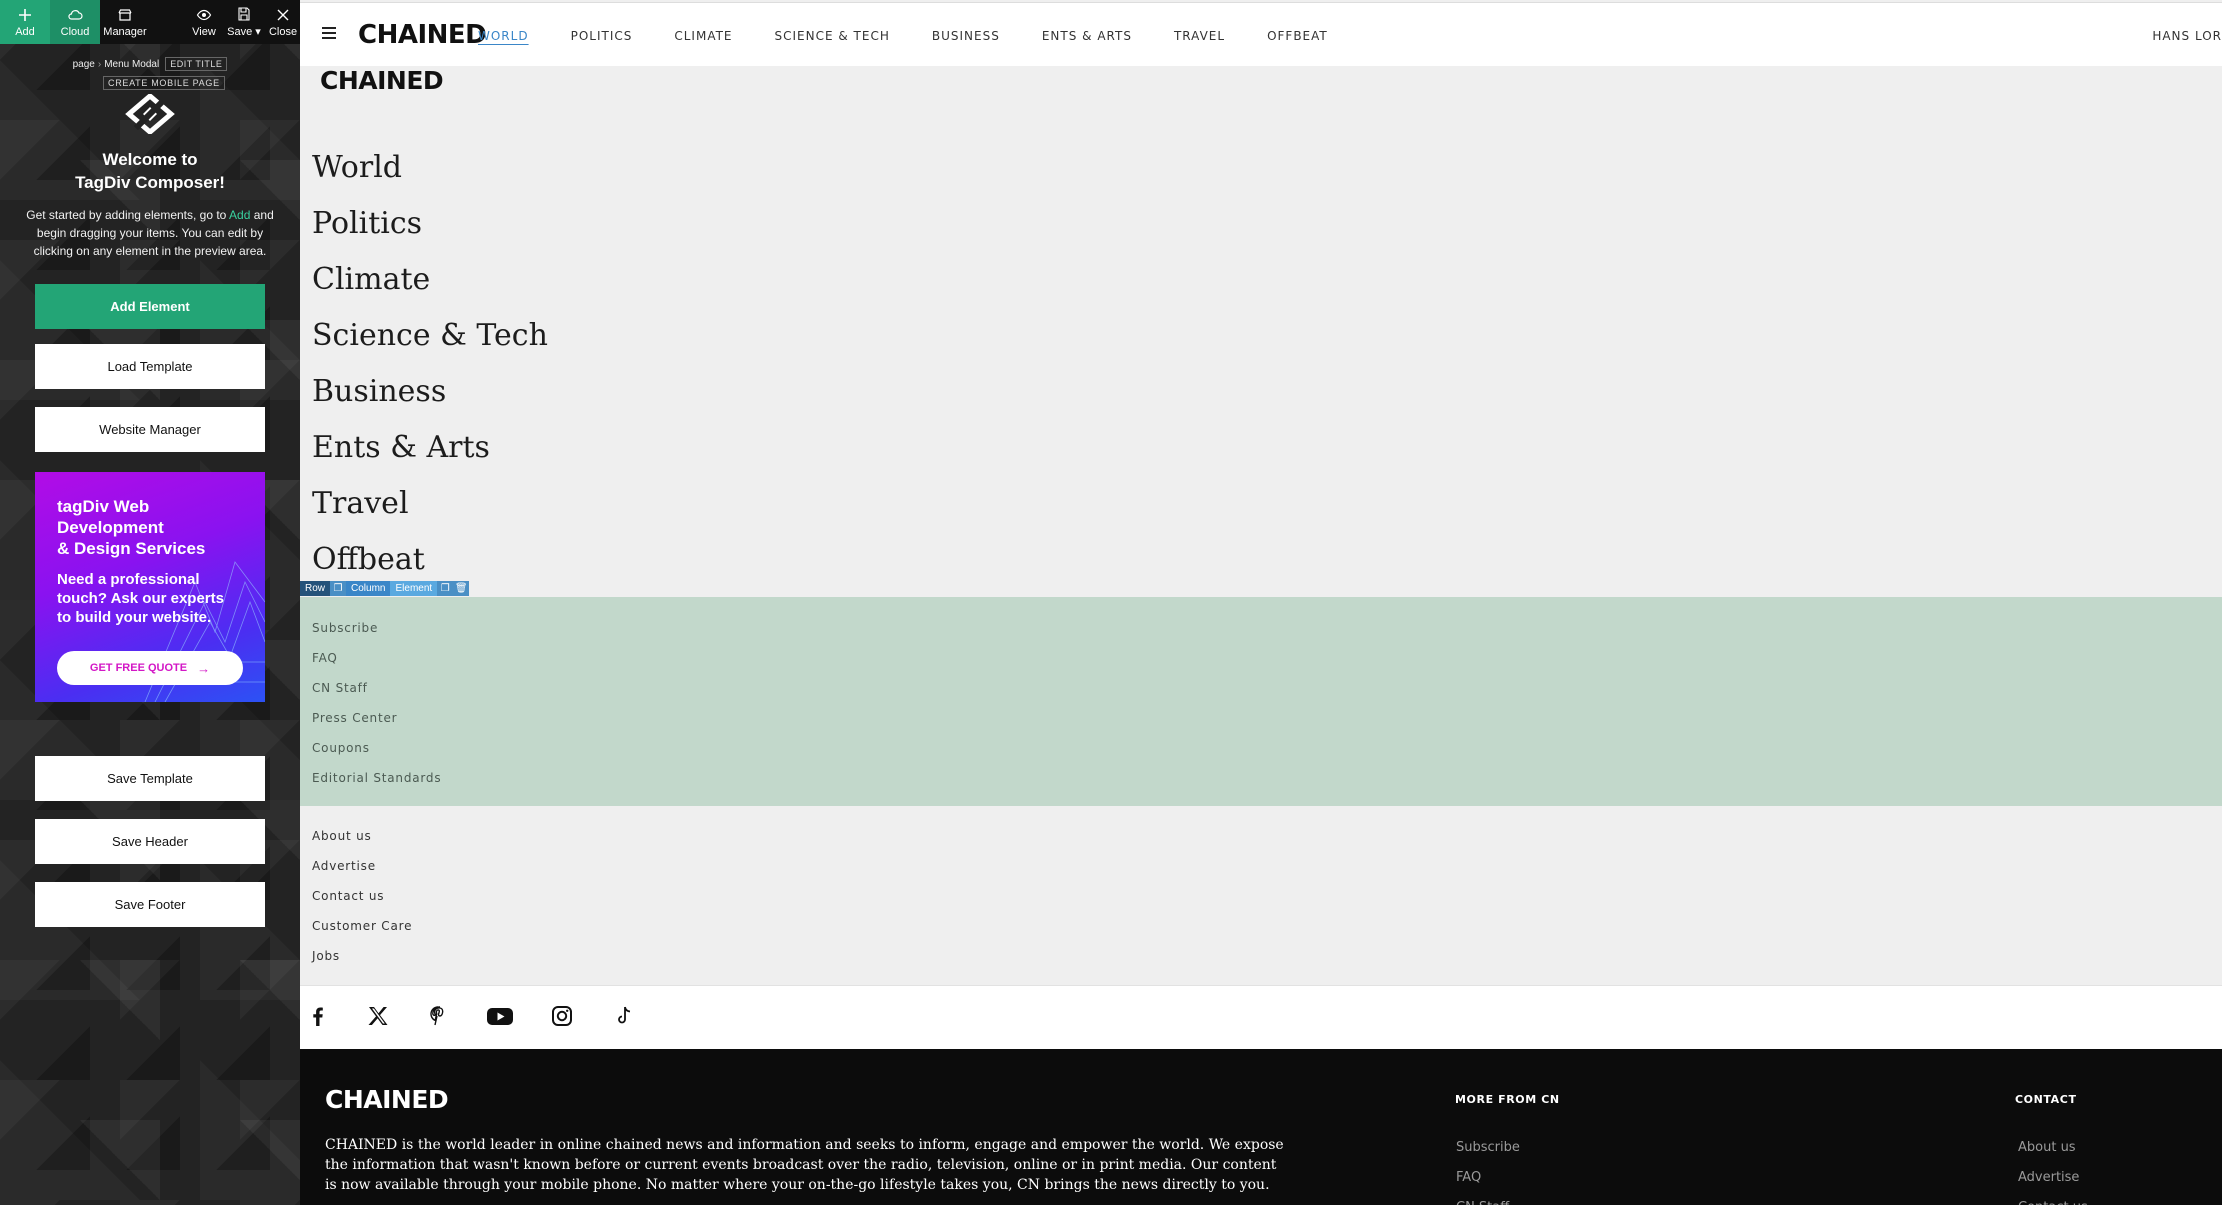  Describe the element at coordinates (461, 588) in the screenshot. I see `trash-icon: 🗑` at that location.